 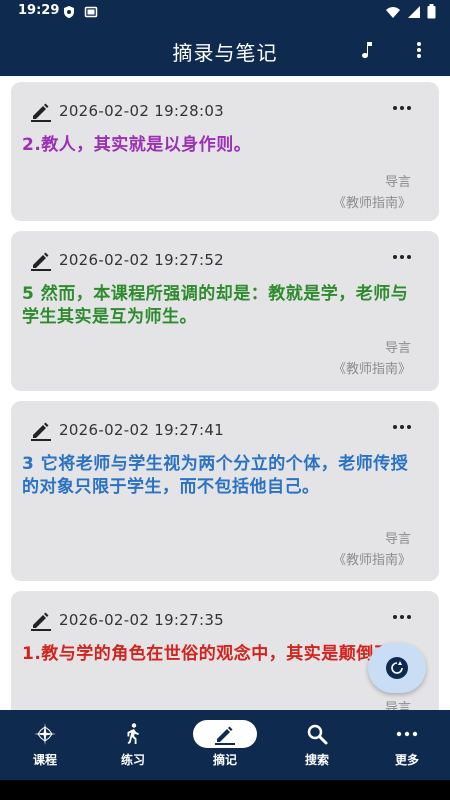 I want to click on bottom-nav: 课程 练习 摘记 搜索 更多, so click(x=225, y=745).